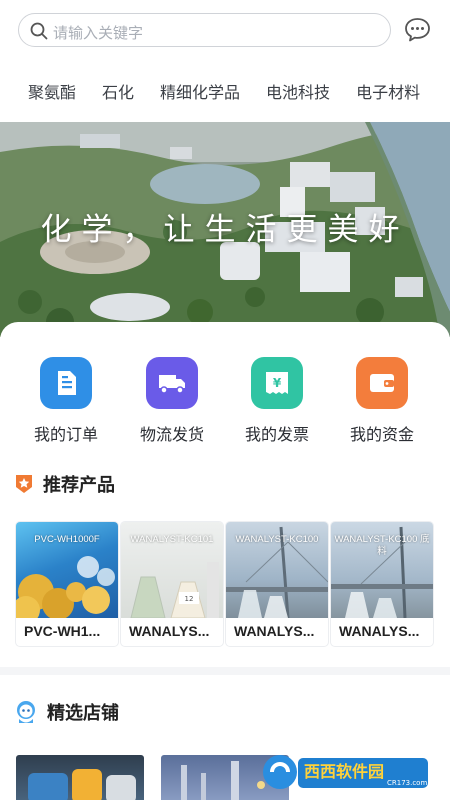 Image resolution: width=450 pixels, height=800 pixels. Describe the element at coordinates (172, 383) in the screenshot. I see `truck-icon` at that location.